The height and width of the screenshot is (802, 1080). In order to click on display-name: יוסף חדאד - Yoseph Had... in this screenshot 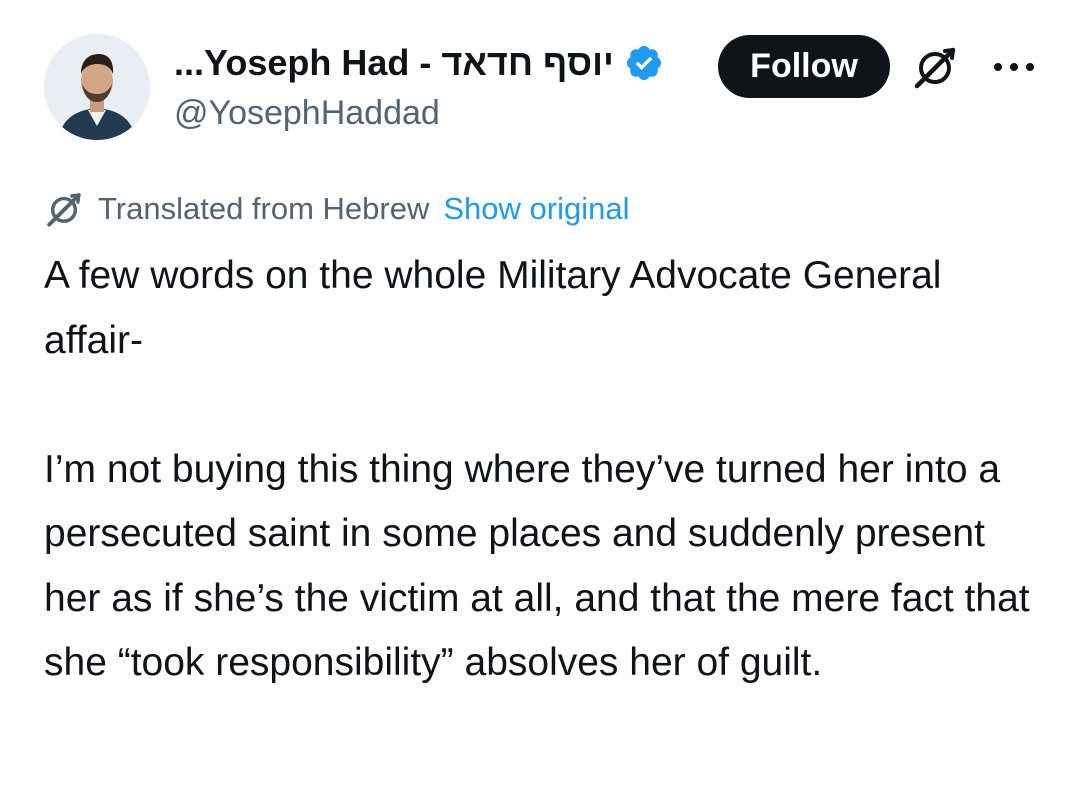, I will do `click(394, 63)`.